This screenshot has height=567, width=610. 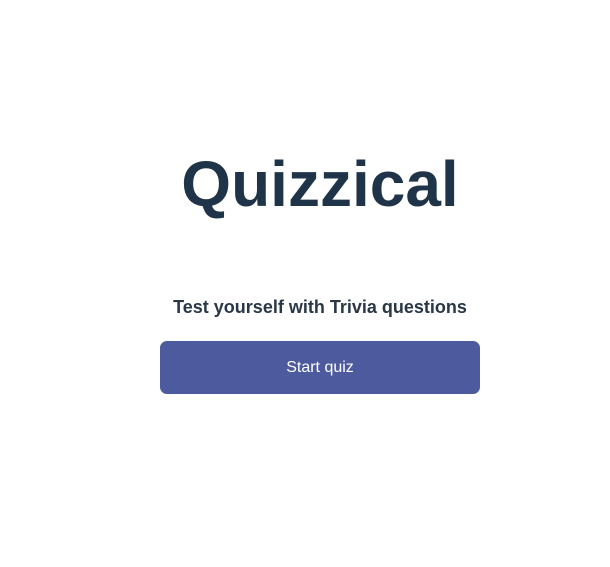 I want to click on app-title: Quizzical, so click(x=320, y=184).